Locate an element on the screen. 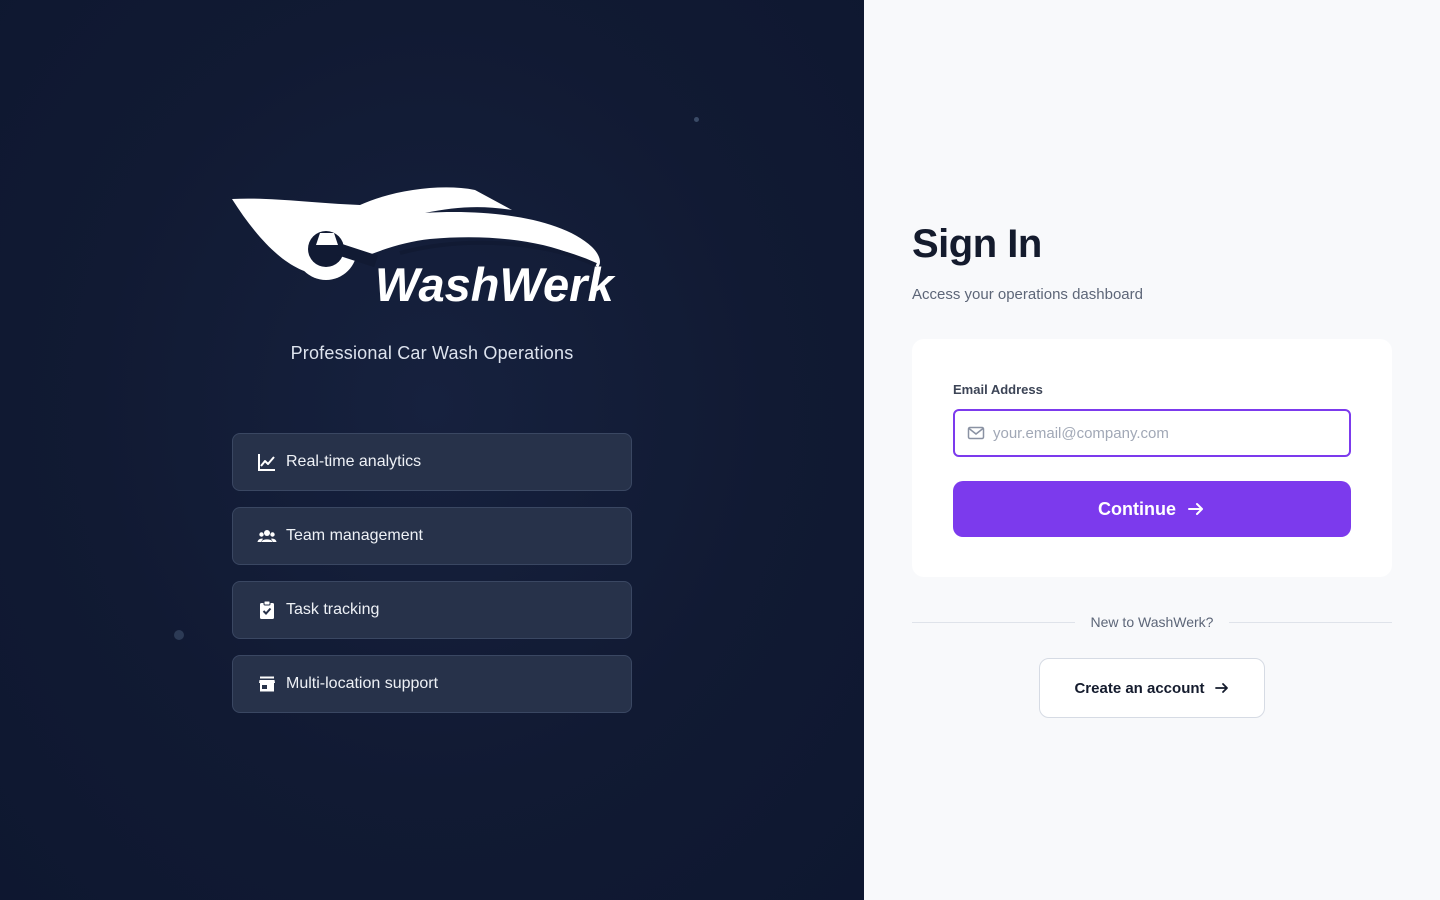 This screenshot has height=900, width=1440. feature-label: Task tracking is located at coordinates (333, 609).